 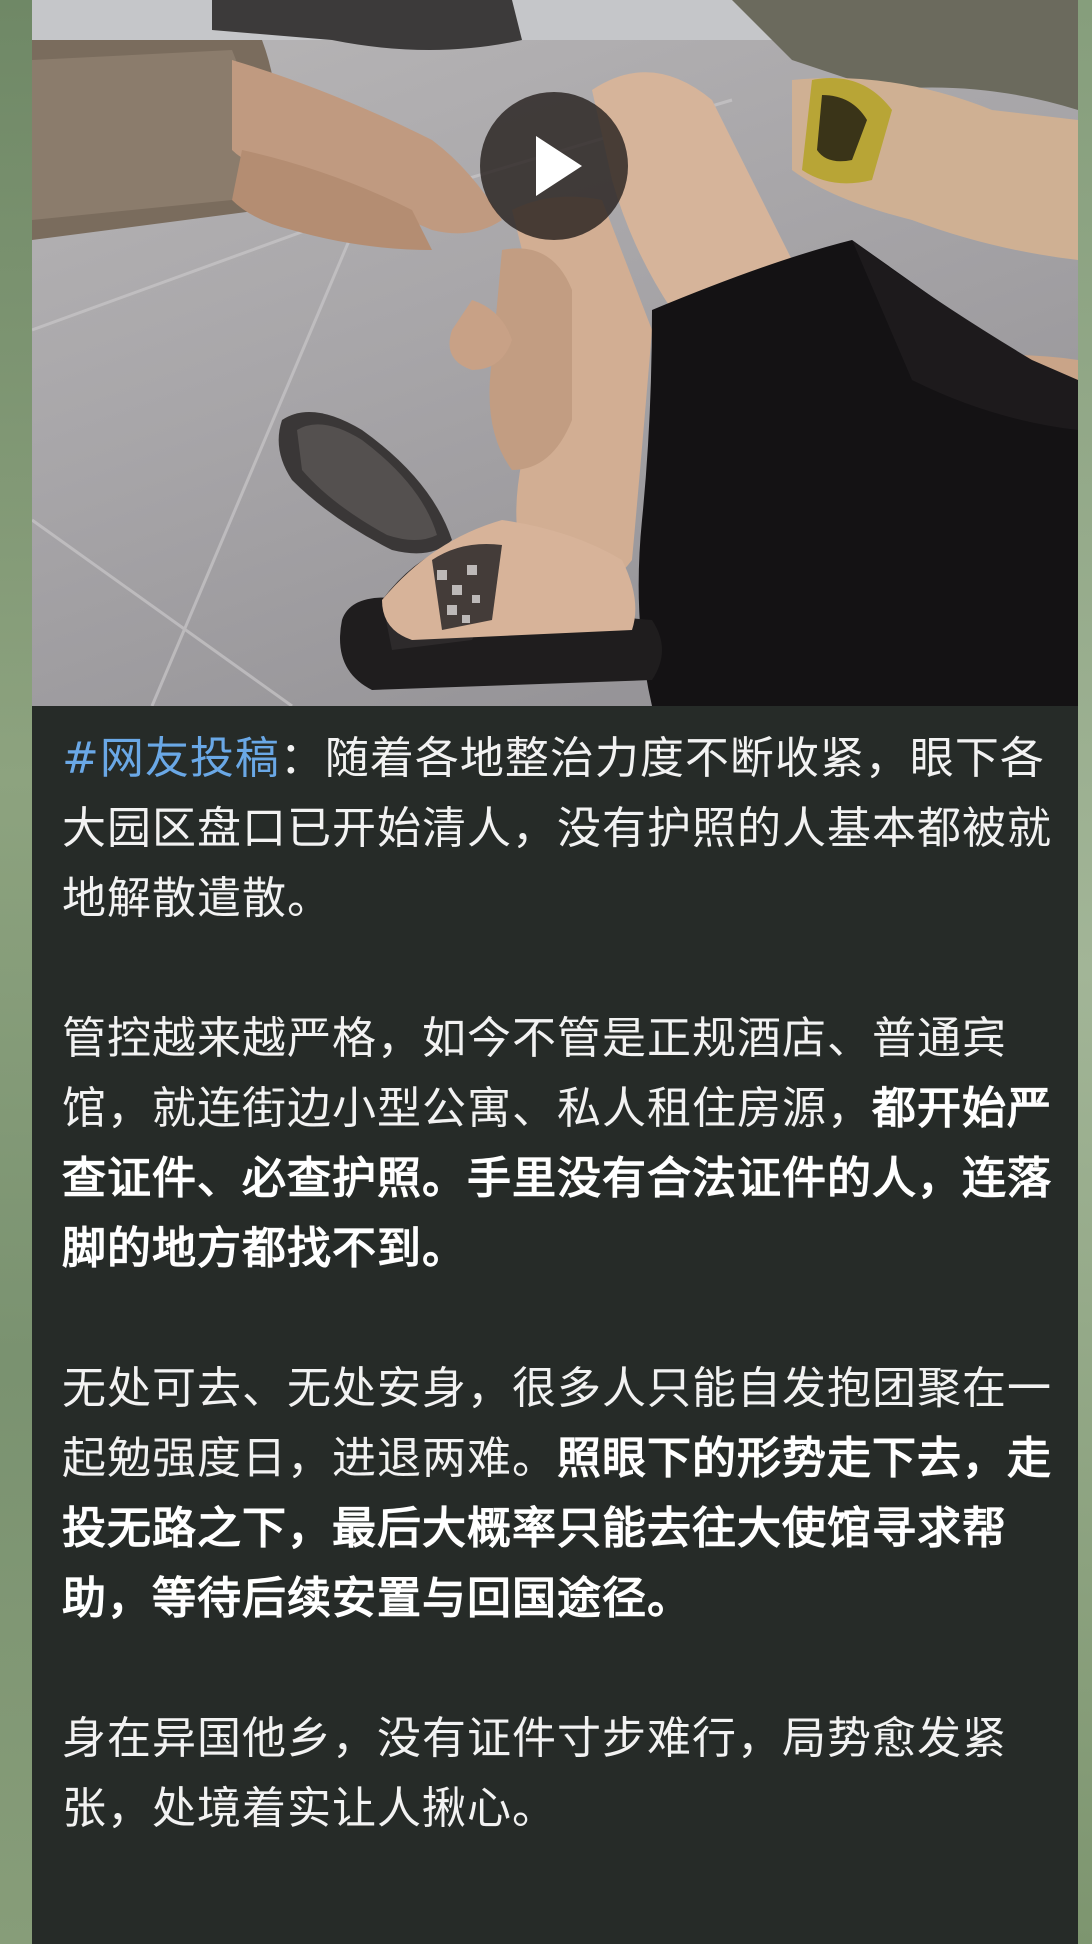 What do you see at coordinates (1085, 972) in the screenshot?
I see `chat-background-right` at bounding box center [1085, 972].